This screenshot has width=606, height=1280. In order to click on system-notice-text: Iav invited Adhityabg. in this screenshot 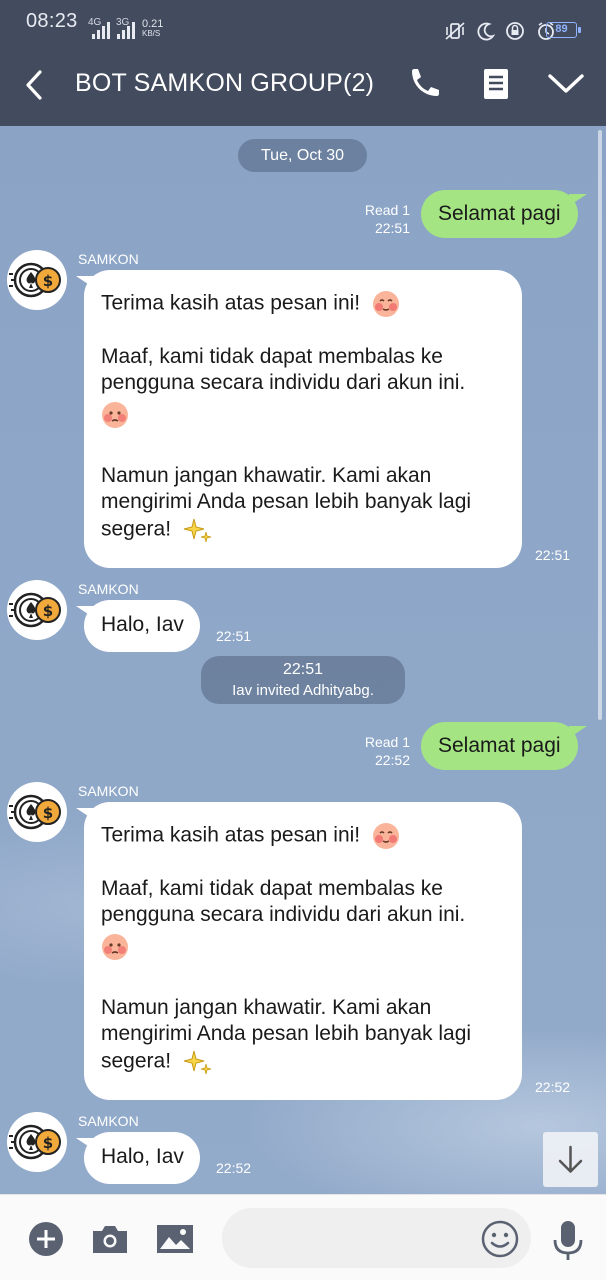, I will do `click(303, 690)`.